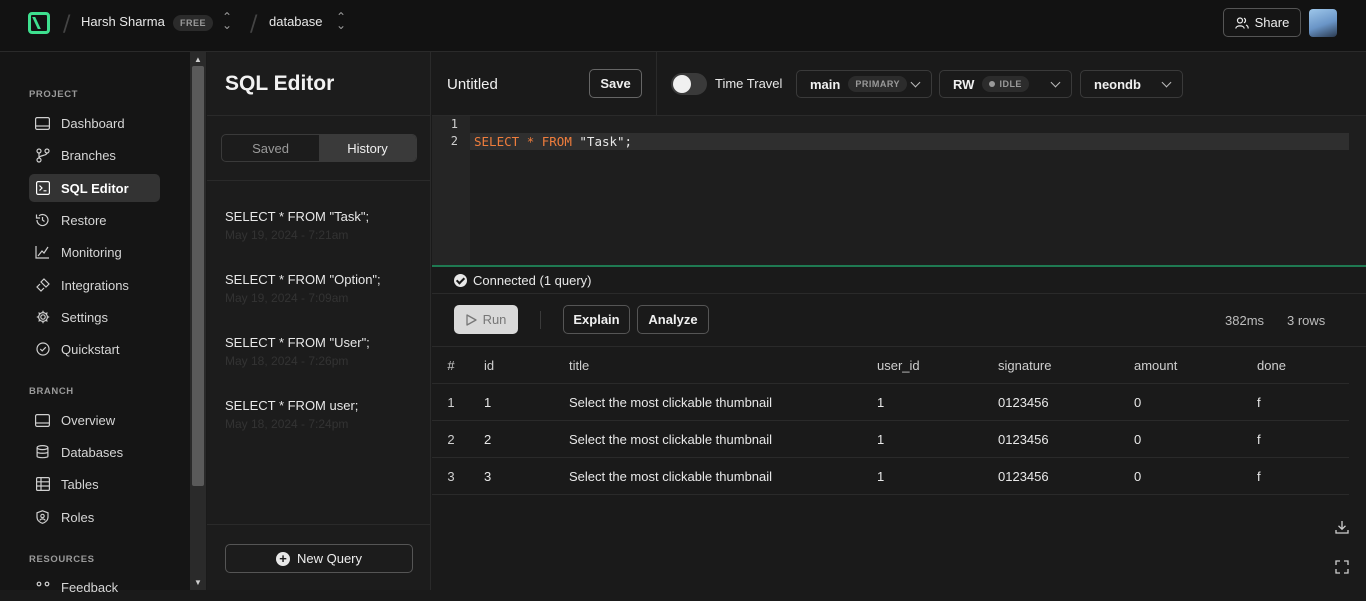  I want to click on sidebar-item-roles: Roles, so click(94, 517).